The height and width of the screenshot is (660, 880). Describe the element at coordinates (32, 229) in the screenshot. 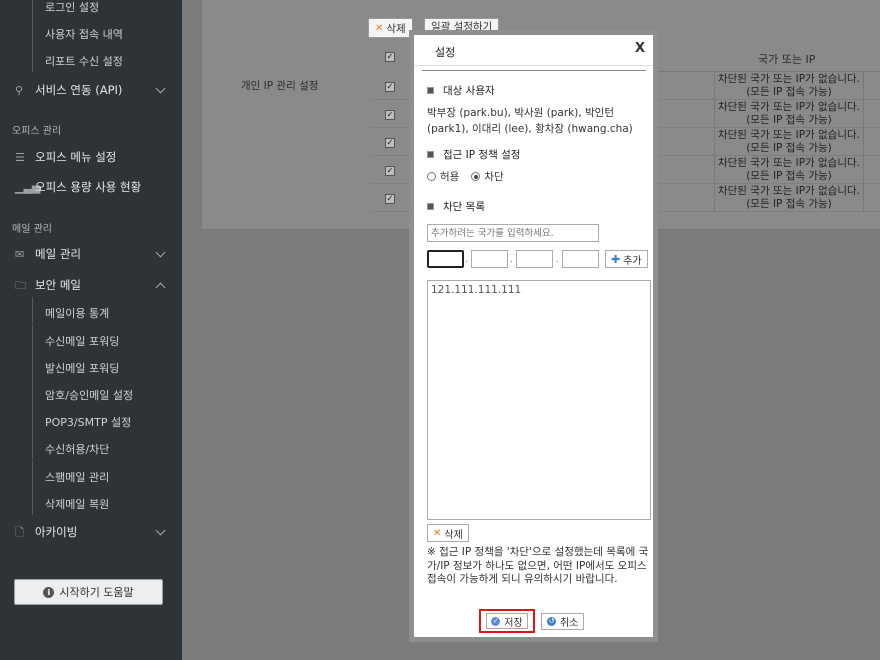

I see `section-mail: 메일 관리` at that location.